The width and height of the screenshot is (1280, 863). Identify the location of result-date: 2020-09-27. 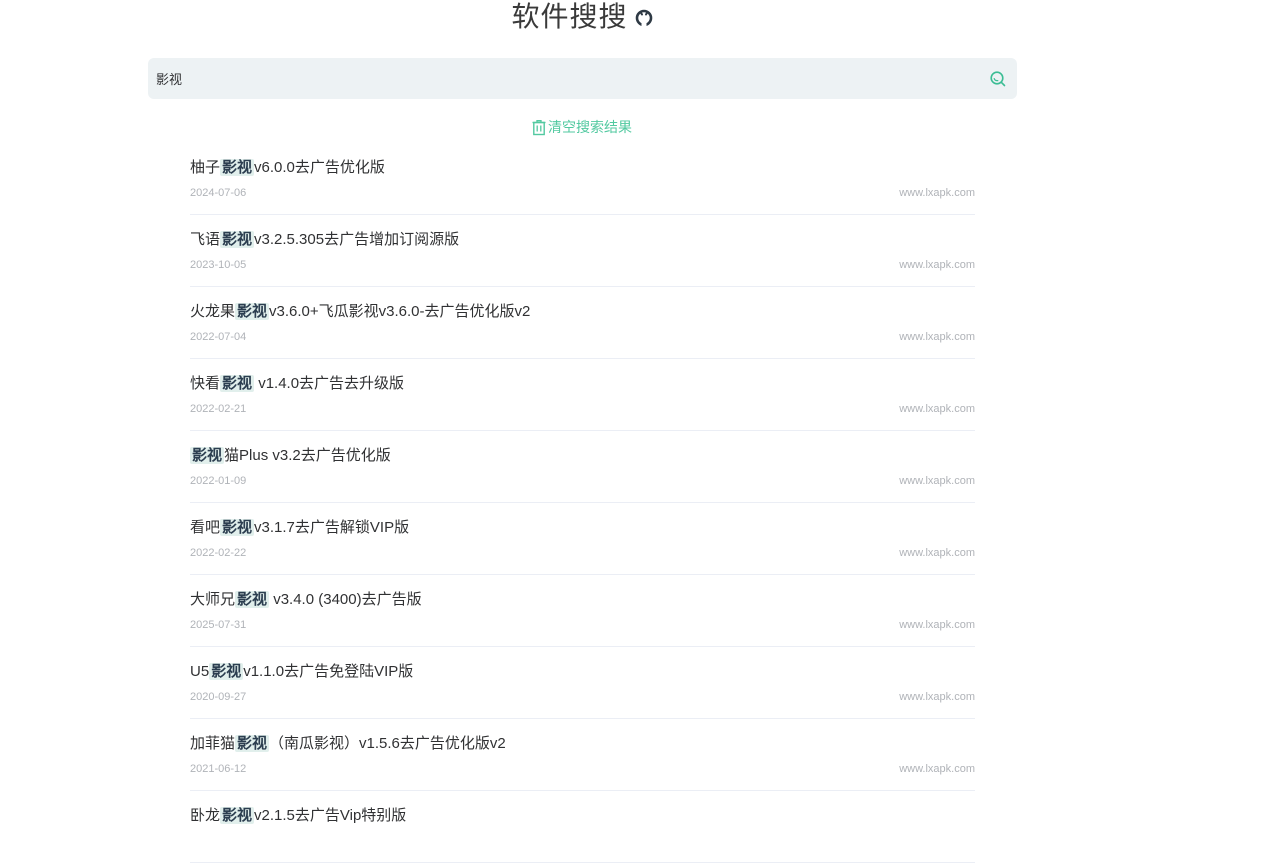
(218, 697).